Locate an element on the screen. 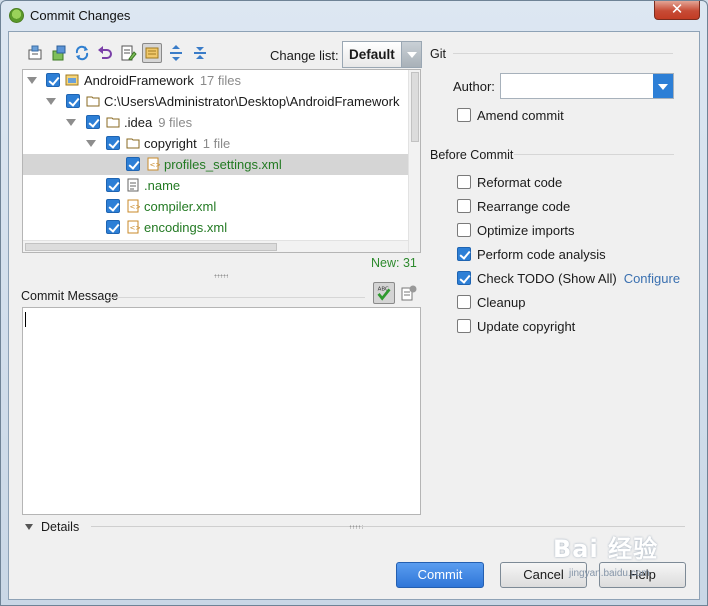  reformat-code-checkbox: Reformat code is located at coordinates (577, 183).